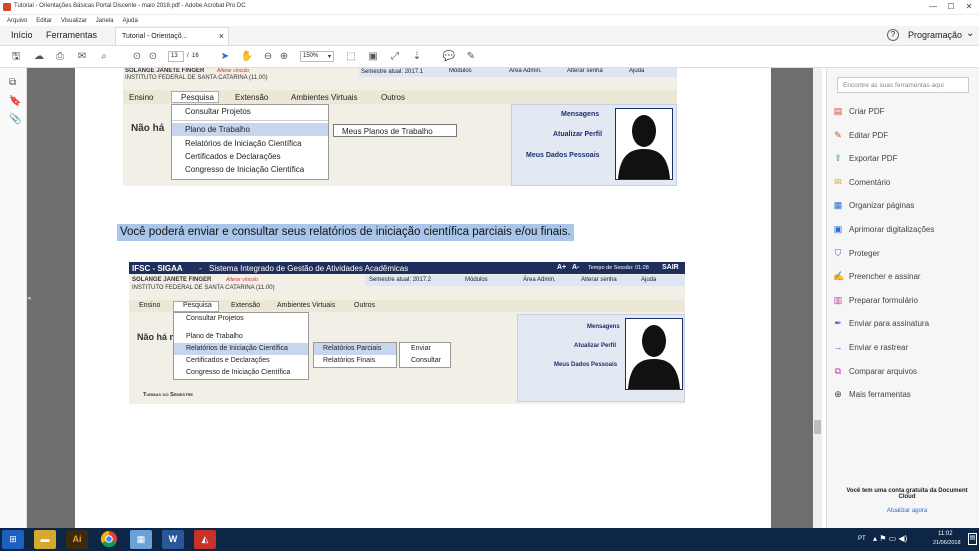 This screenshot has width=979, height=555. What do you see at coordinates (903, 353) in the screenshot?
I see `tool-item: → Enviar e rastrear` at bounding box center [903, 353].